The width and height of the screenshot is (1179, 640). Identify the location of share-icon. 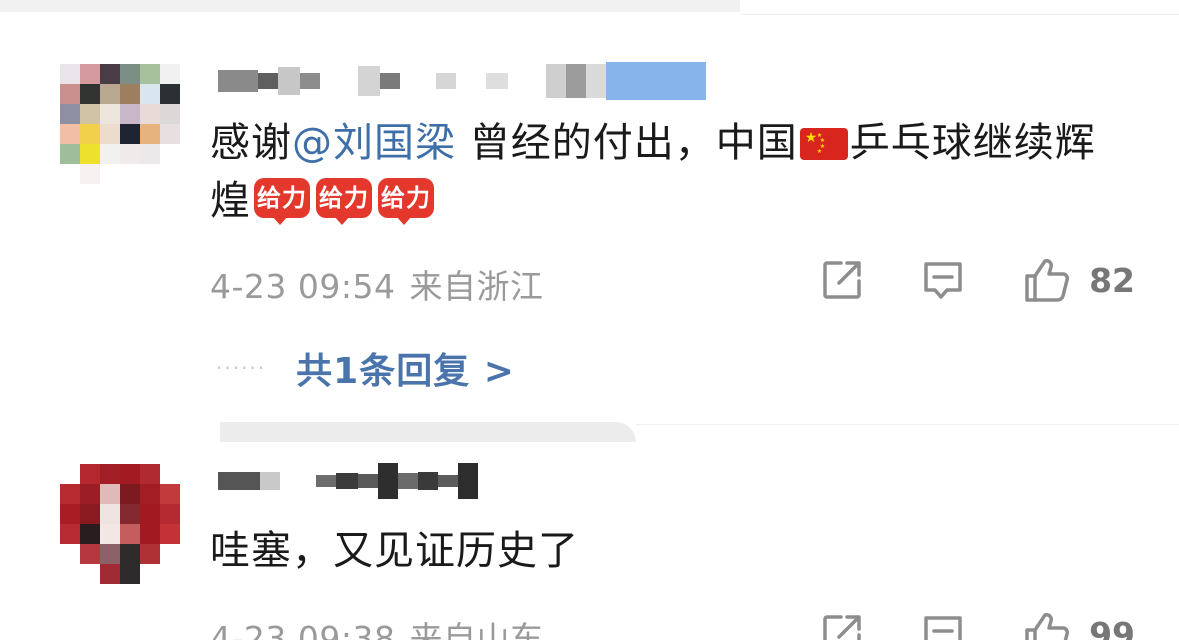
(842, 627).